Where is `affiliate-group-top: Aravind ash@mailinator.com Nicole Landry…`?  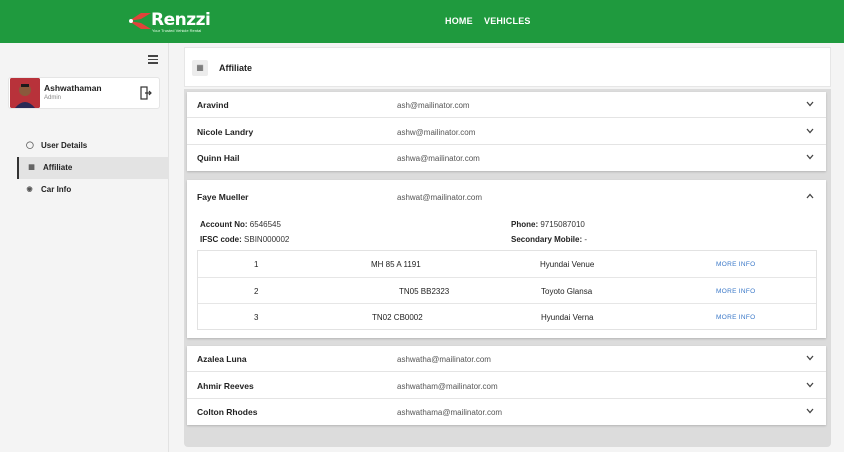 affiliate-group-top: Aravind ash@mailinator.com Nicole Landry… is located at coordinates (506, 131).